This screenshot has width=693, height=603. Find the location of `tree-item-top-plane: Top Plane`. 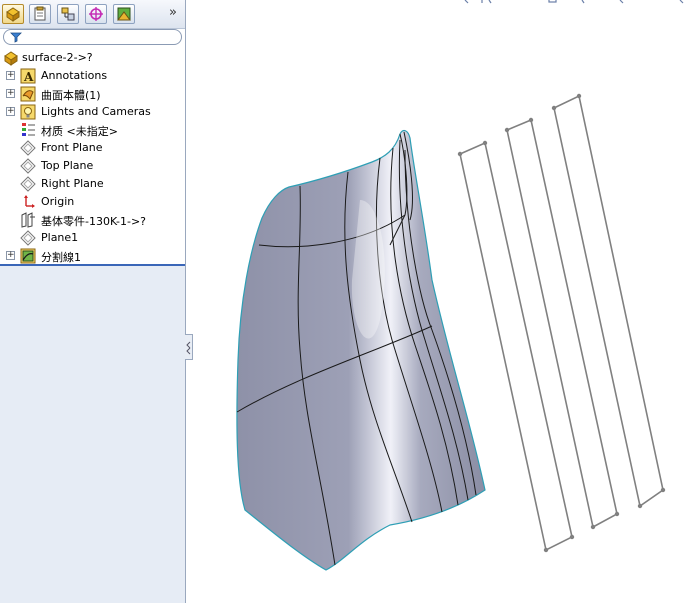

tree-item-top-plane: Top Plane is located at coordinates (92, 166).